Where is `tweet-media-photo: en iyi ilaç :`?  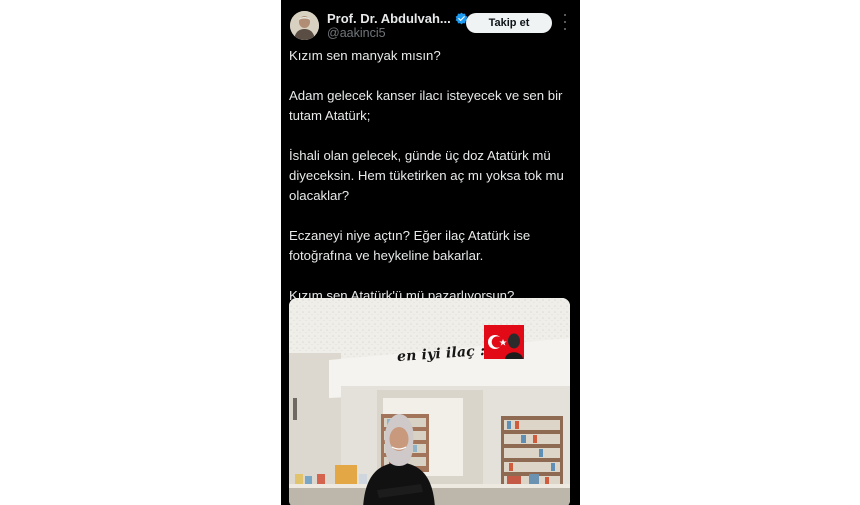
tweet-media-photo: en iyi ilaç : is located at coordinates (429, 401).